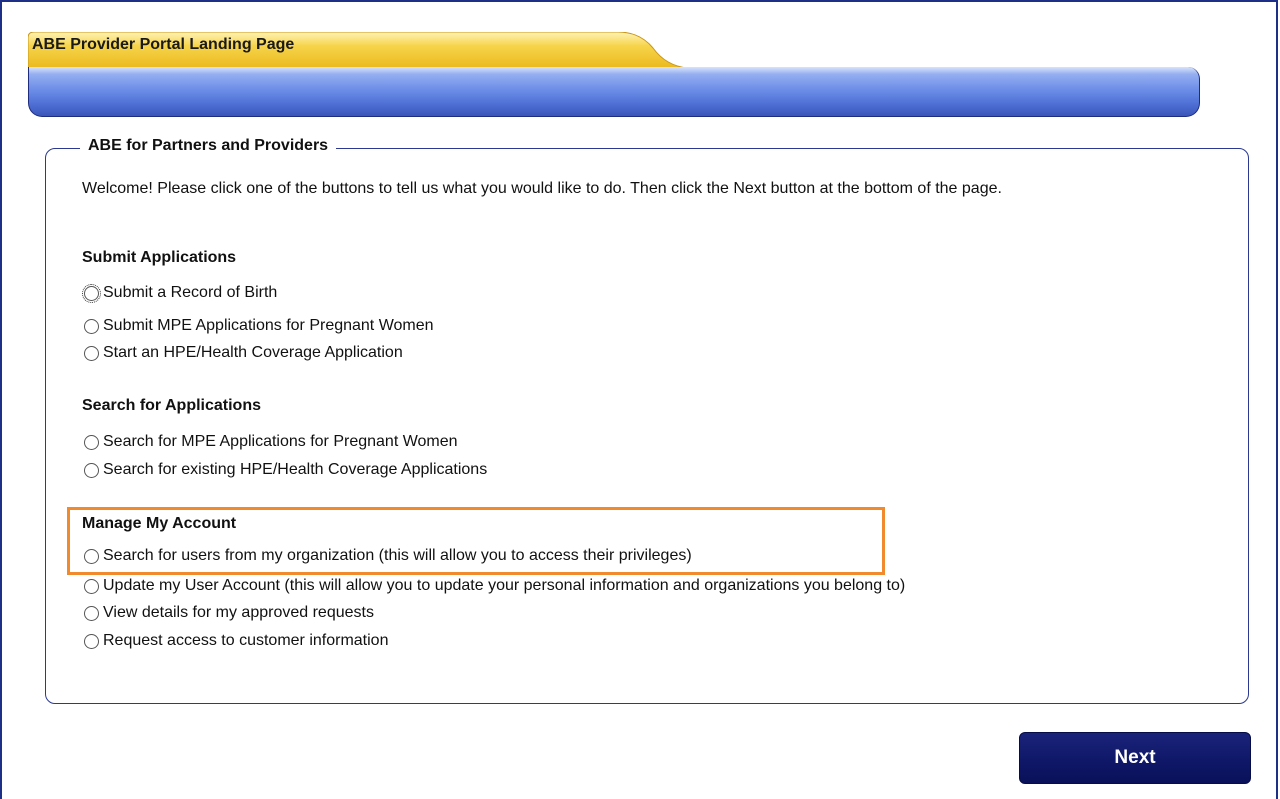  I want to click on option-request-access: Request access to customer information, so click(236, 641).